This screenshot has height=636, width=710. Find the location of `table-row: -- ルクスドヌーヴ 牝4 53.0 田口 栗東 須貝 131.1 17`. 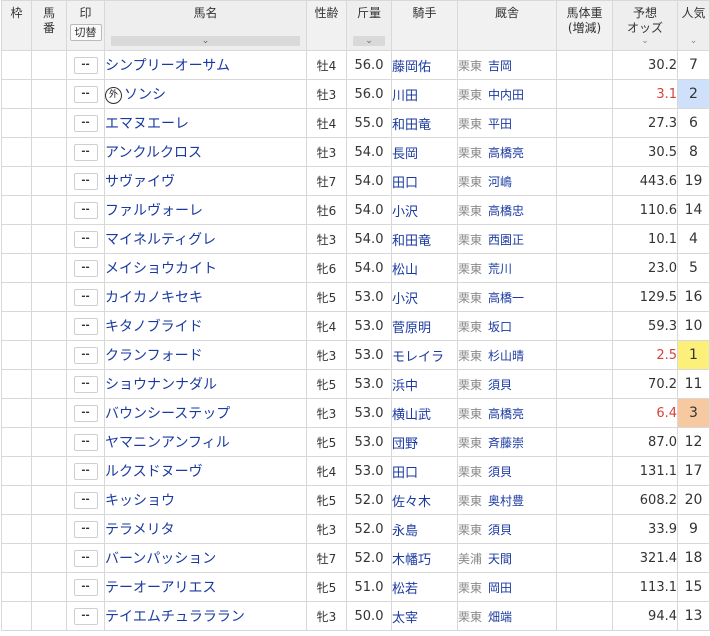

table-row: -- ルクスドヌーヴ 牝4 53.0 田口 栗東 須貝 131.1 17 is located at coordinates (355, 471).